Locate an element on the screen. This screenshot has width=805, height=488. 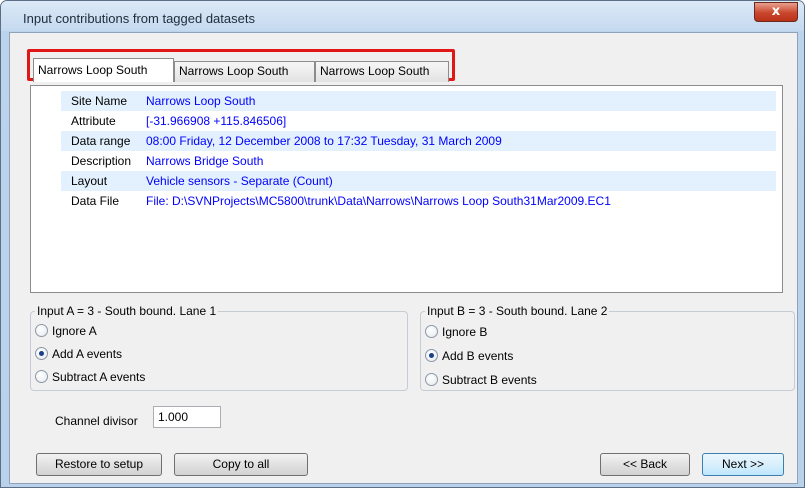
button-label: << Back is located at coordinates (645, 464).